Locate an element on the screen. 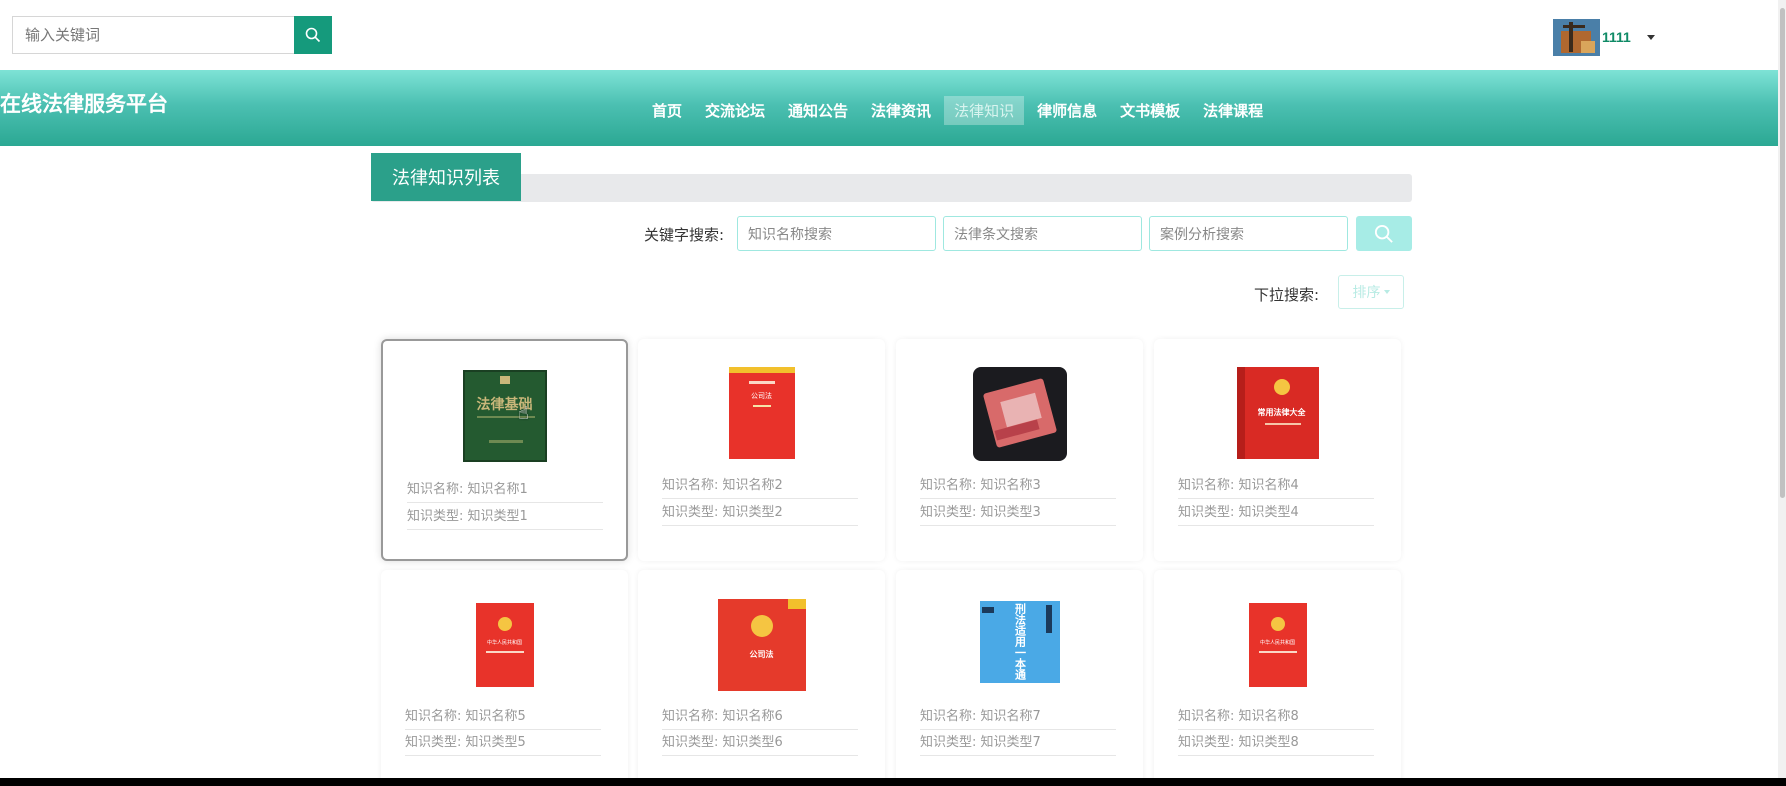 The width and height of the screenshot is (1786, 786). book-cover-7: 刑法适用一本通 is located at coordinates (1019, 642).